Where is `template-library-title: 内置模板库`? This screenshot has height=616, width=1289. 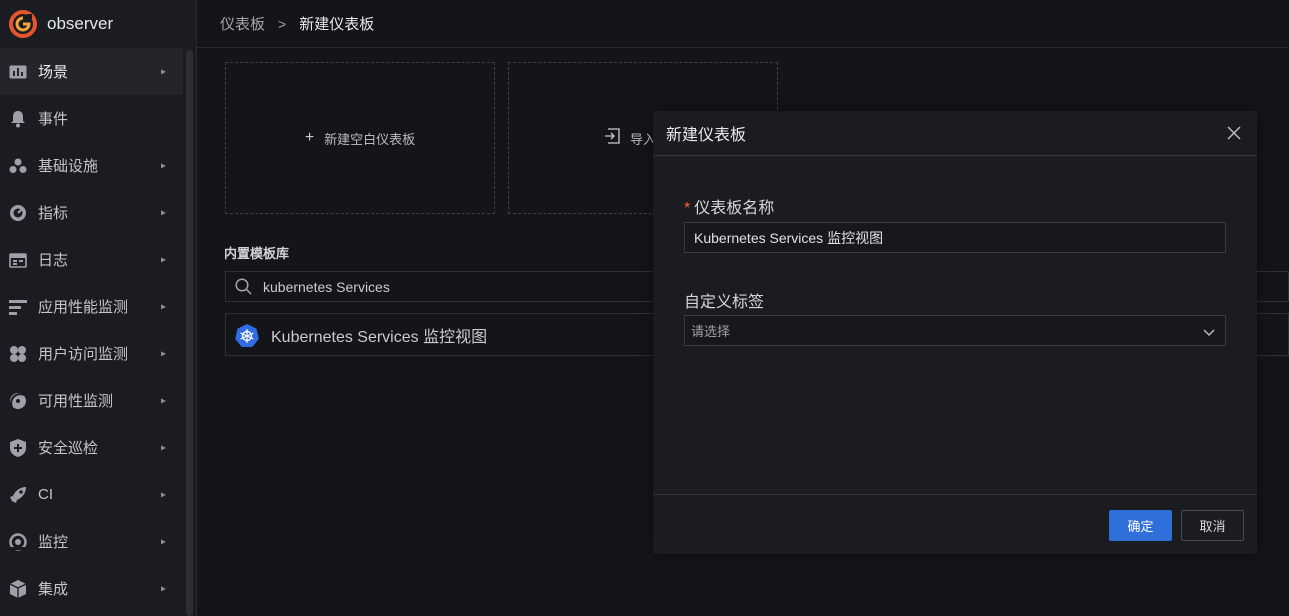
template-library-title: 内置模板库 is located at coordinates (257, 253).